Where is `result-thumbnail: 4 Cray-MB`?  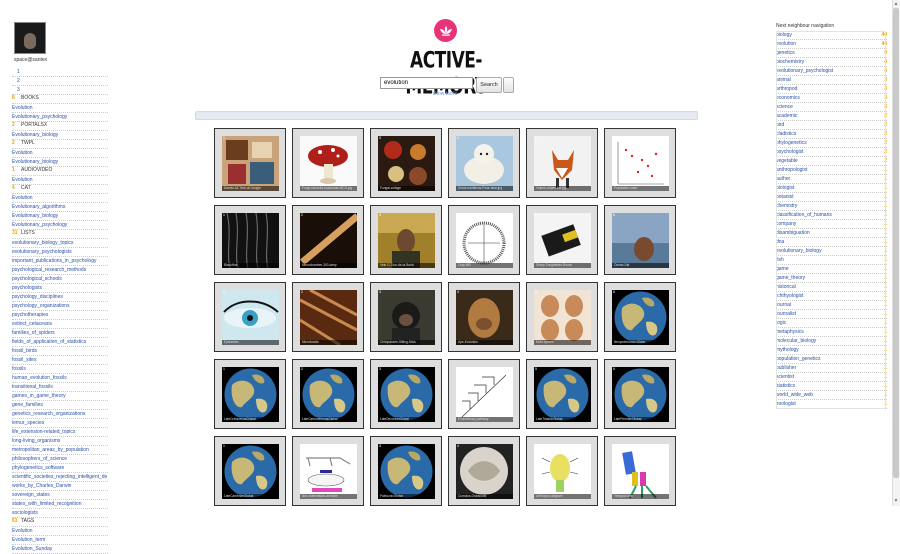 result-thumbnail: 4 Cray-MB is located at coordinates (484, 240).